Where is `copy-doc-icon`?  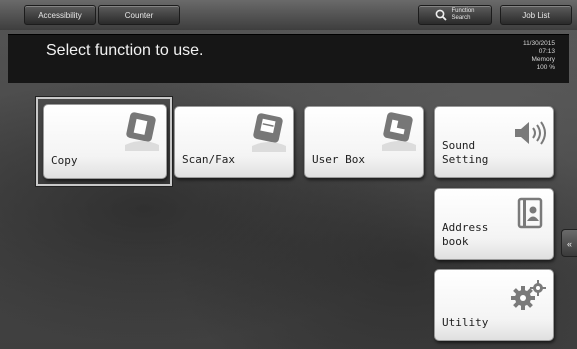 copy-doc-icon is located at coordinates (142, 131).